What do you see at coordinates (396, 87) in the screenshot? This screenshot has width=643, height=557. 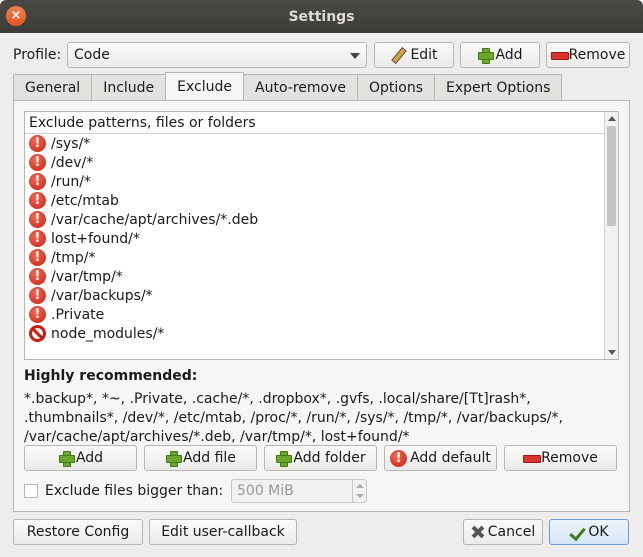 I see `tab-options: Options` at bounding box center [396, 87].